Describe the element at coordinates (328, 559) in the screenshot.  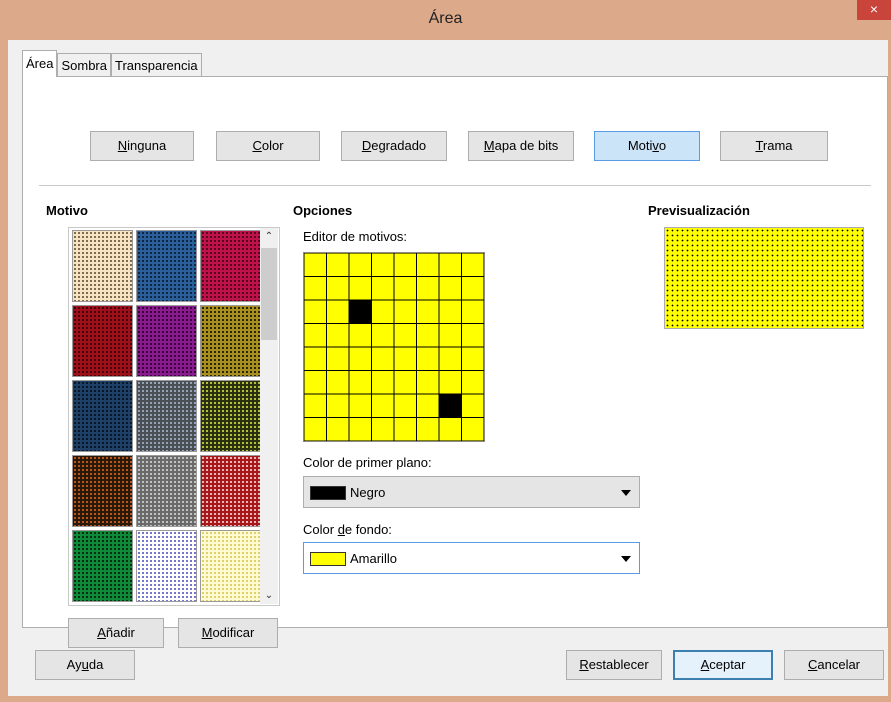
I see `background-color-swatch` at that location.